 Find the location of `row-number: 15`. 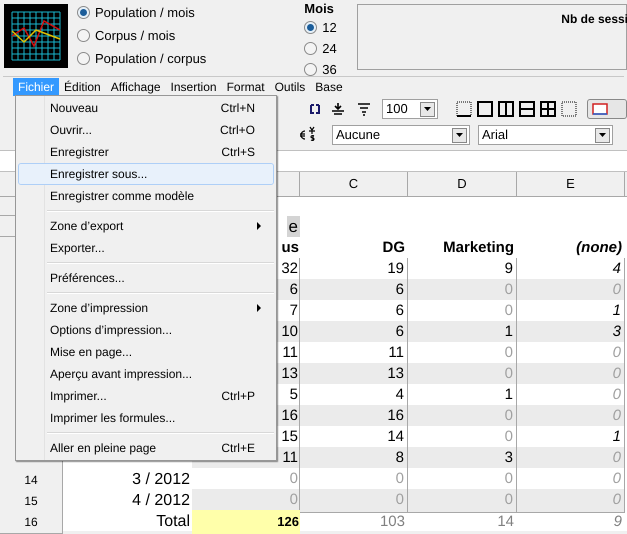

row-number: 15 is located at coordinates (31, 501).